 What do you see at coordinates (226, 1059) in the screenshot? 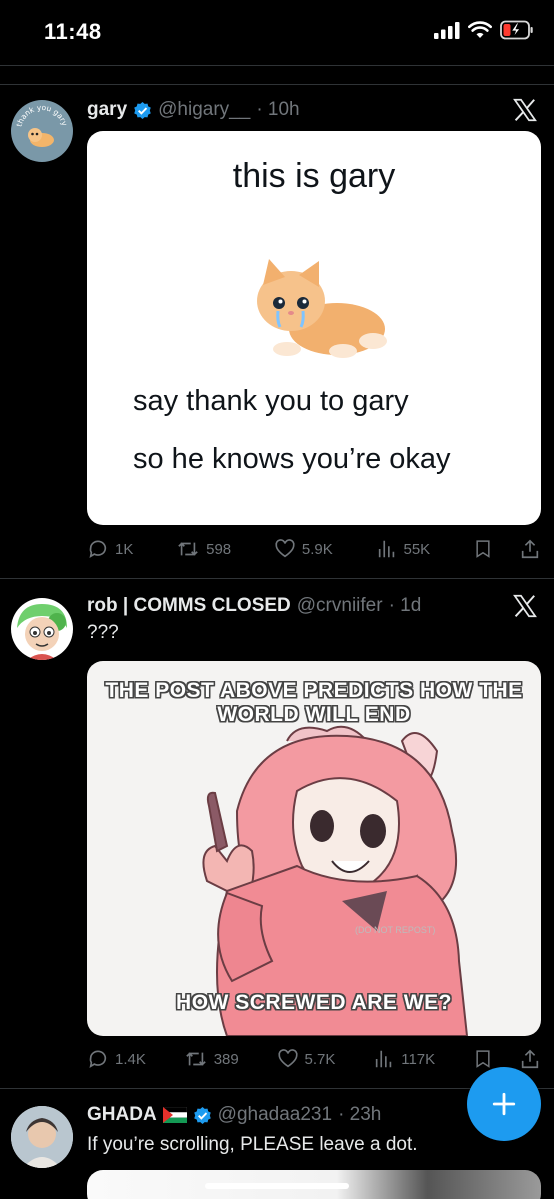
I see `repost-count: 389` at bounding box center [226, 1059].